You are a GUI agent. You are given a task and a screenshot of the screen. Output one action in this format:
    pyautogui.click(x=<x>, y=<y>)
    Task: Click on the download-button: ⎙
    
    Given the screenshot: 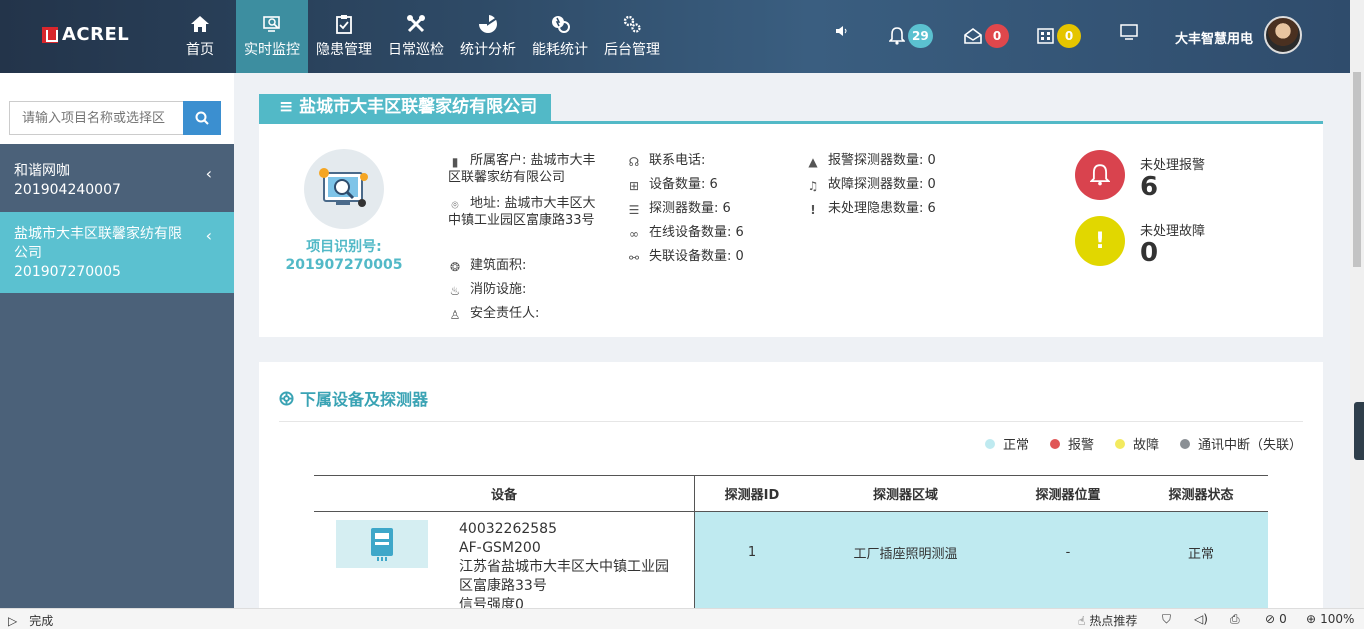 What is the action you would take?
    pyautogui.click(x=1235, y=619)
    